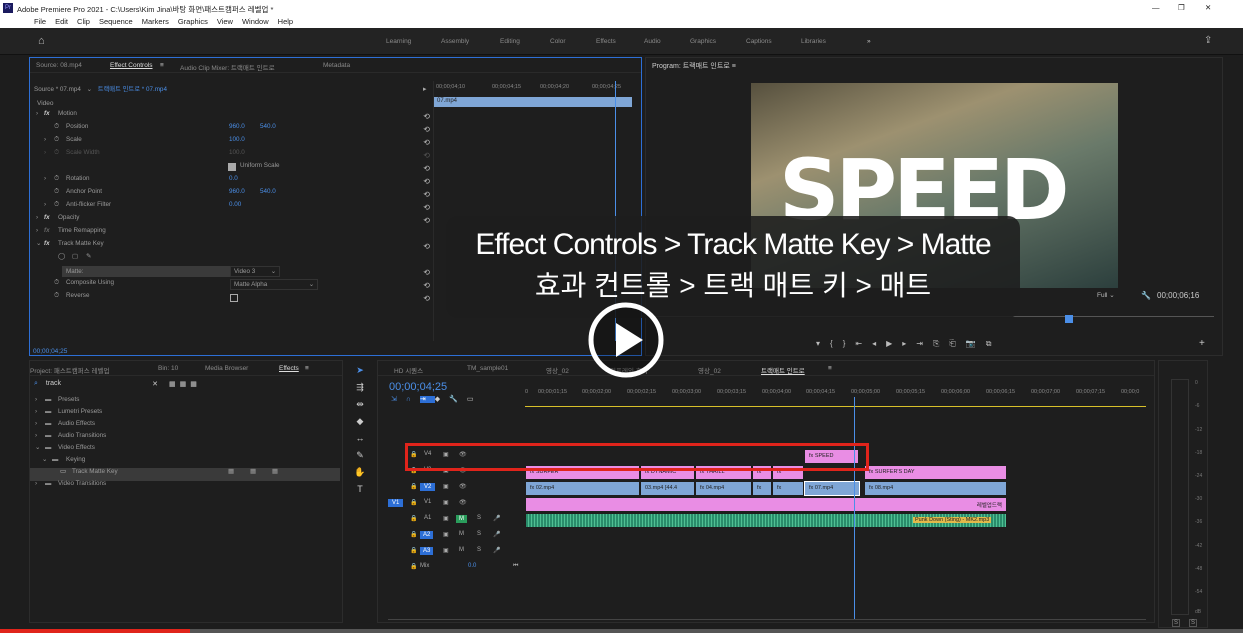 This screenshot has width=1243, height=633. I want to click on workspace-libraries: Libraries, so click(813, 41).